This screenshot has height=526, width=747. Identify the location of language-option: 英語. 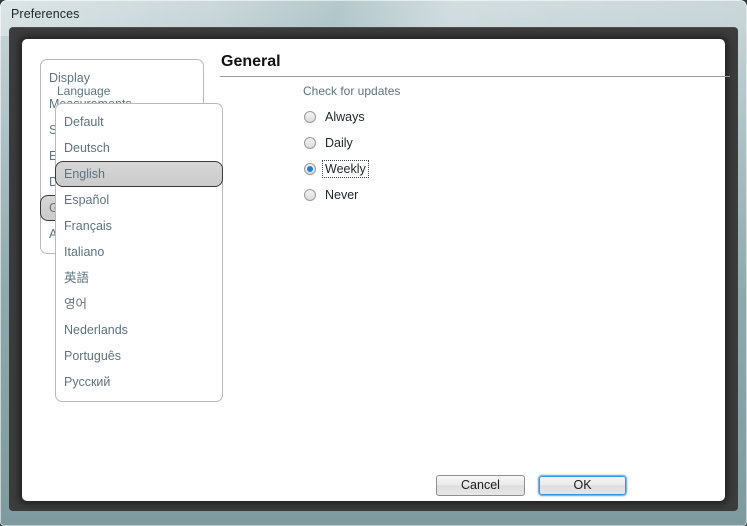
(139, 278).